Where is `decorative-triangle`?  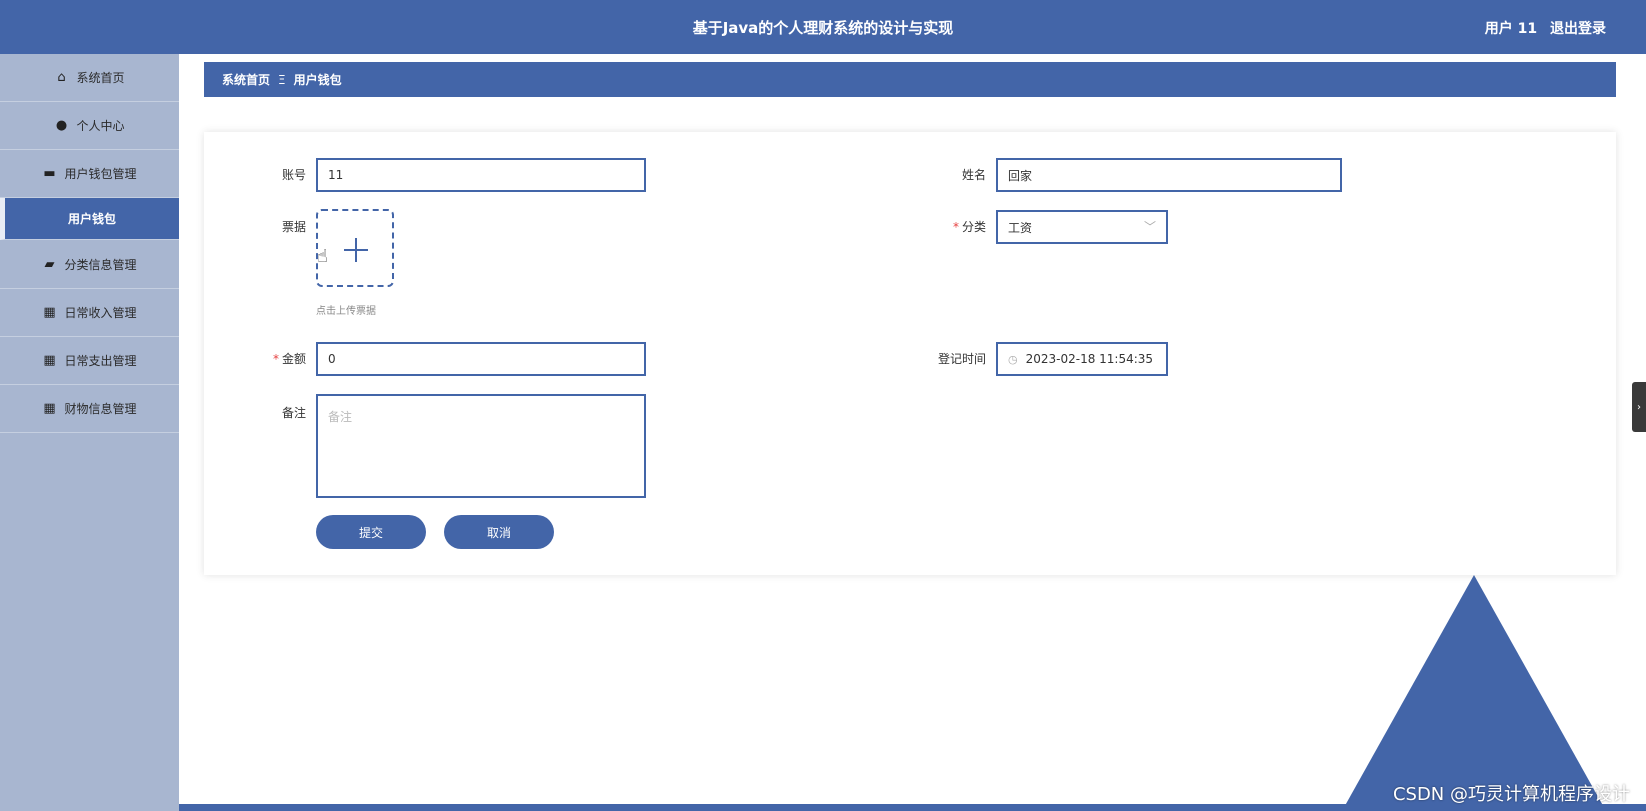 decorative-triangle is located at coordinates (1474, 693).